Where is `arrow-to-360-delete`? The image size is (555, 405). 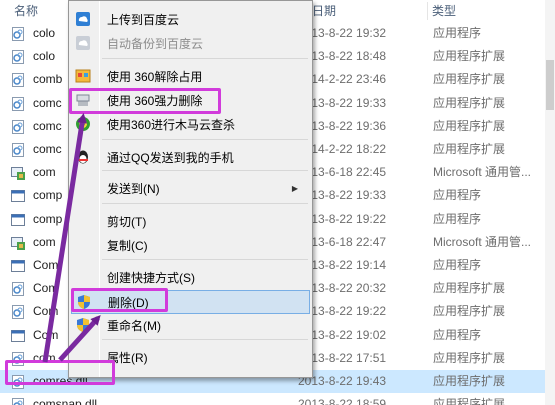 arrow-to-360-delete is located at coordinates (65, 238).